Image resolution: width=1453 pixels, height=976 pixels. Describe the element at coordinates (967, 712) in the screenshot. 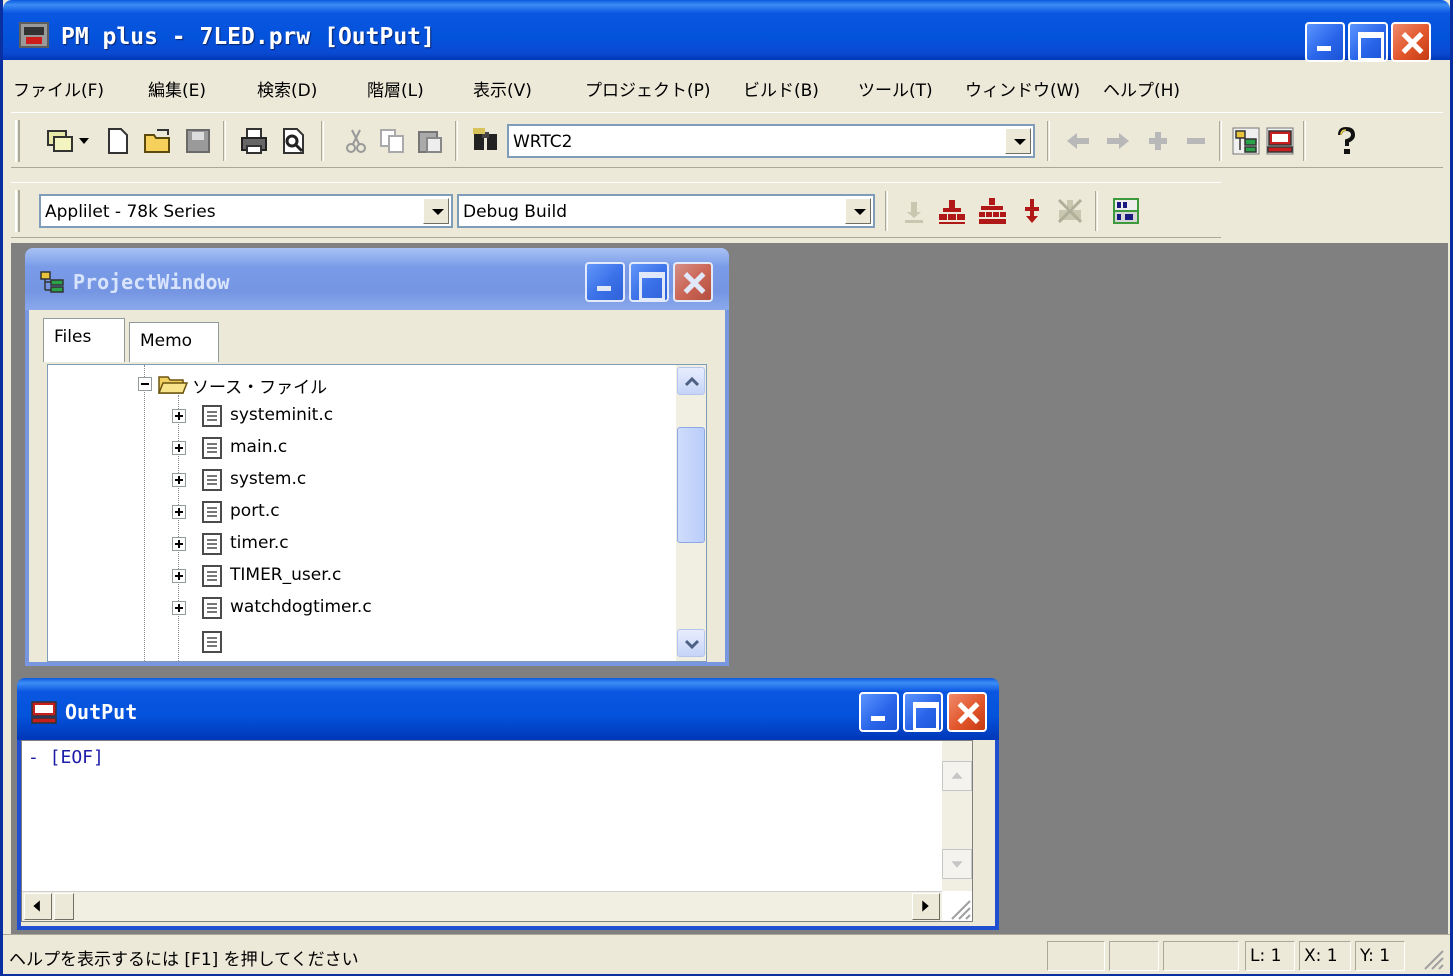

I see `output-window-close-button` at that location.